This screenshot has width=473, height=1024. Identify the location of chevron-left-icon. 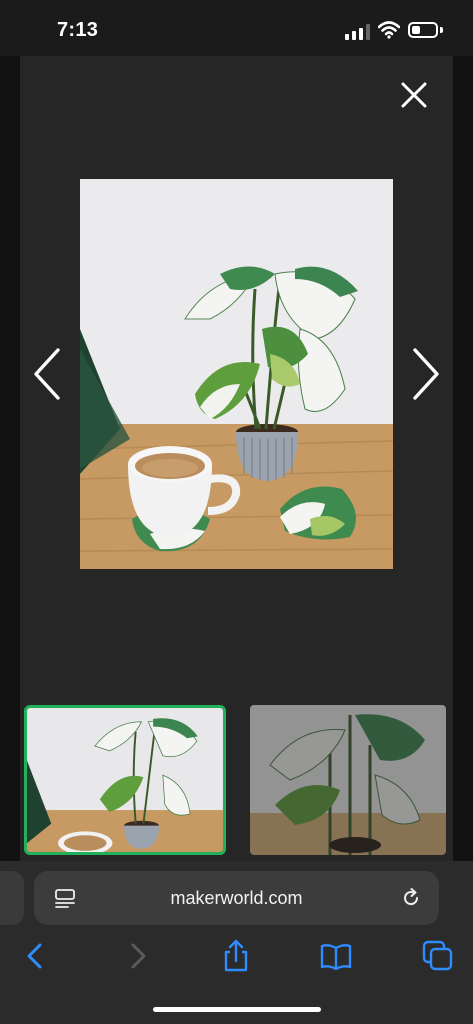
(48, 374).